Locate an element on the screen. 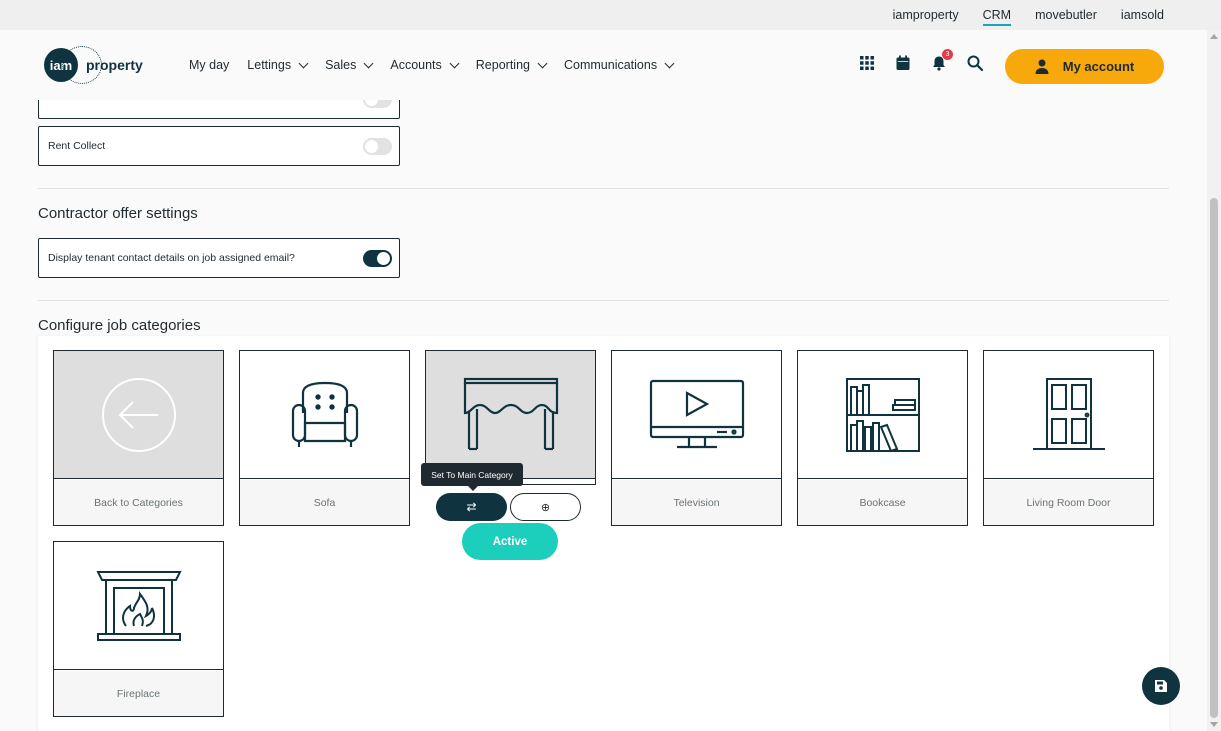  grid-icon is located at coordinates (867, 63).